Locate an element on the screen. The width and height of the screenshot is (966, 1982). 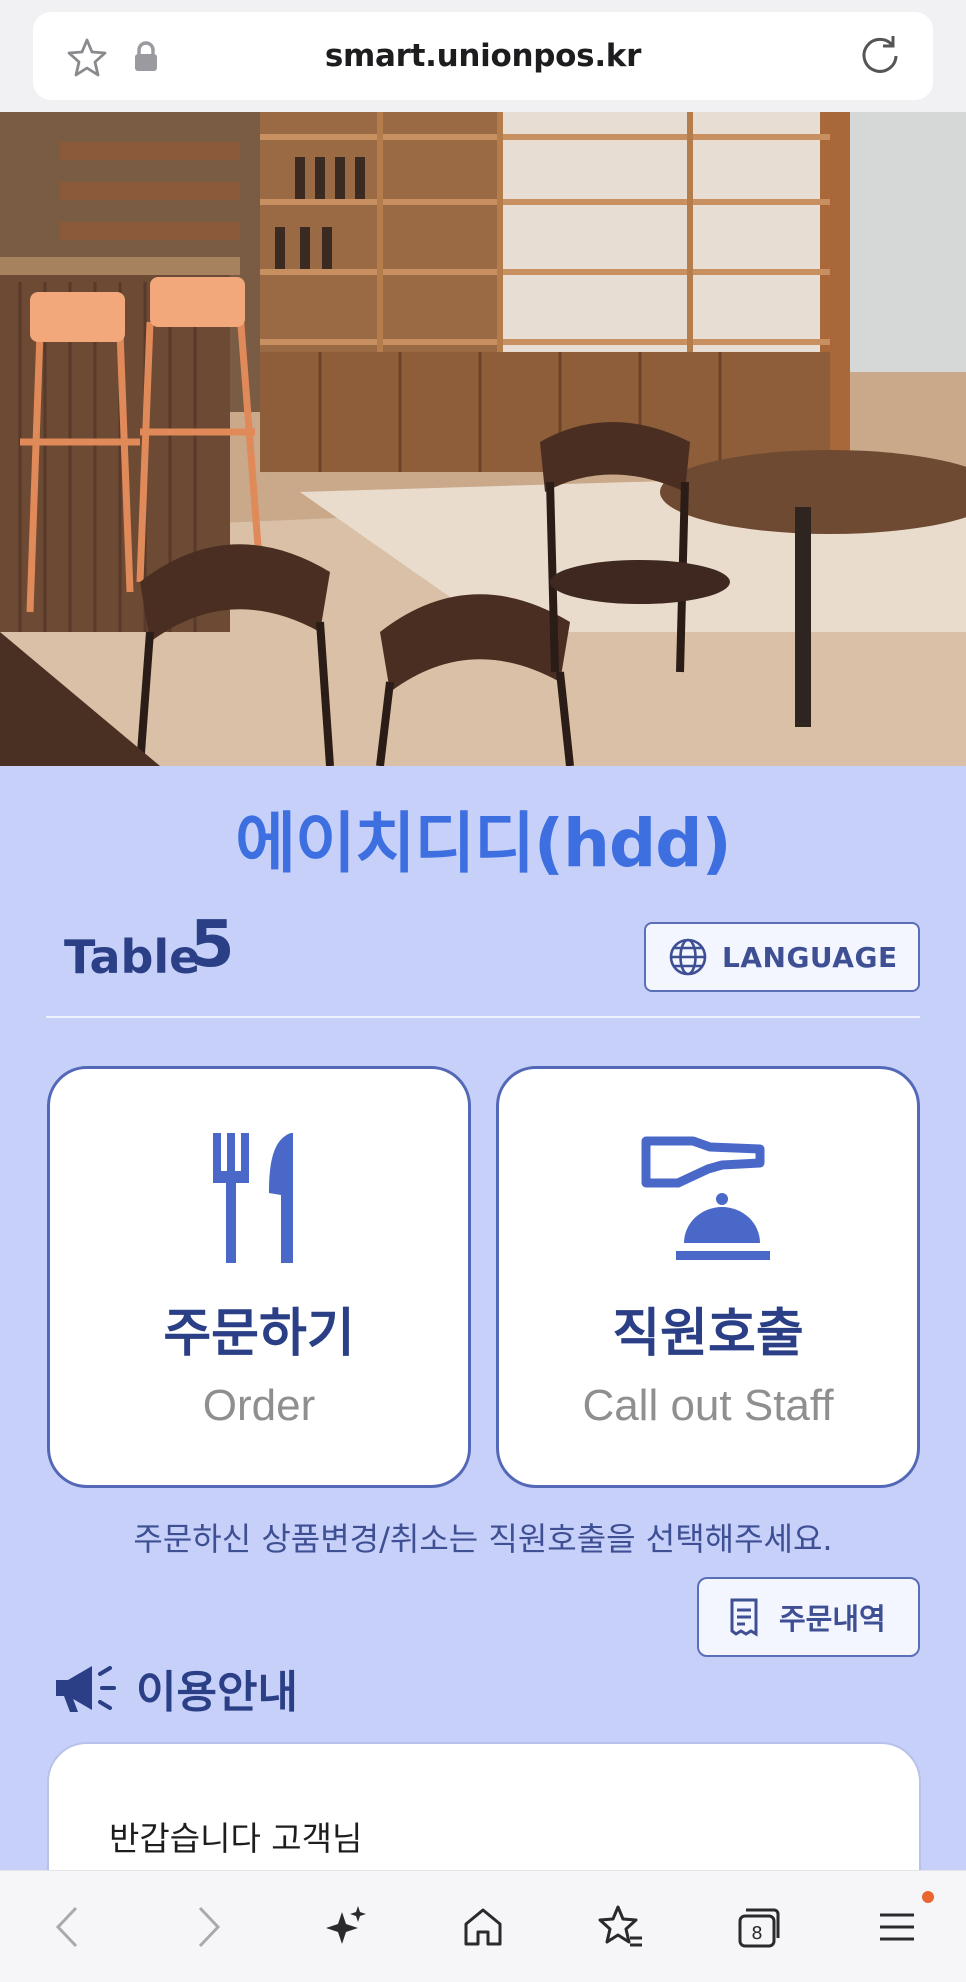
store-name: 에이치디디(hdd) is located at coordinates (483, 843).